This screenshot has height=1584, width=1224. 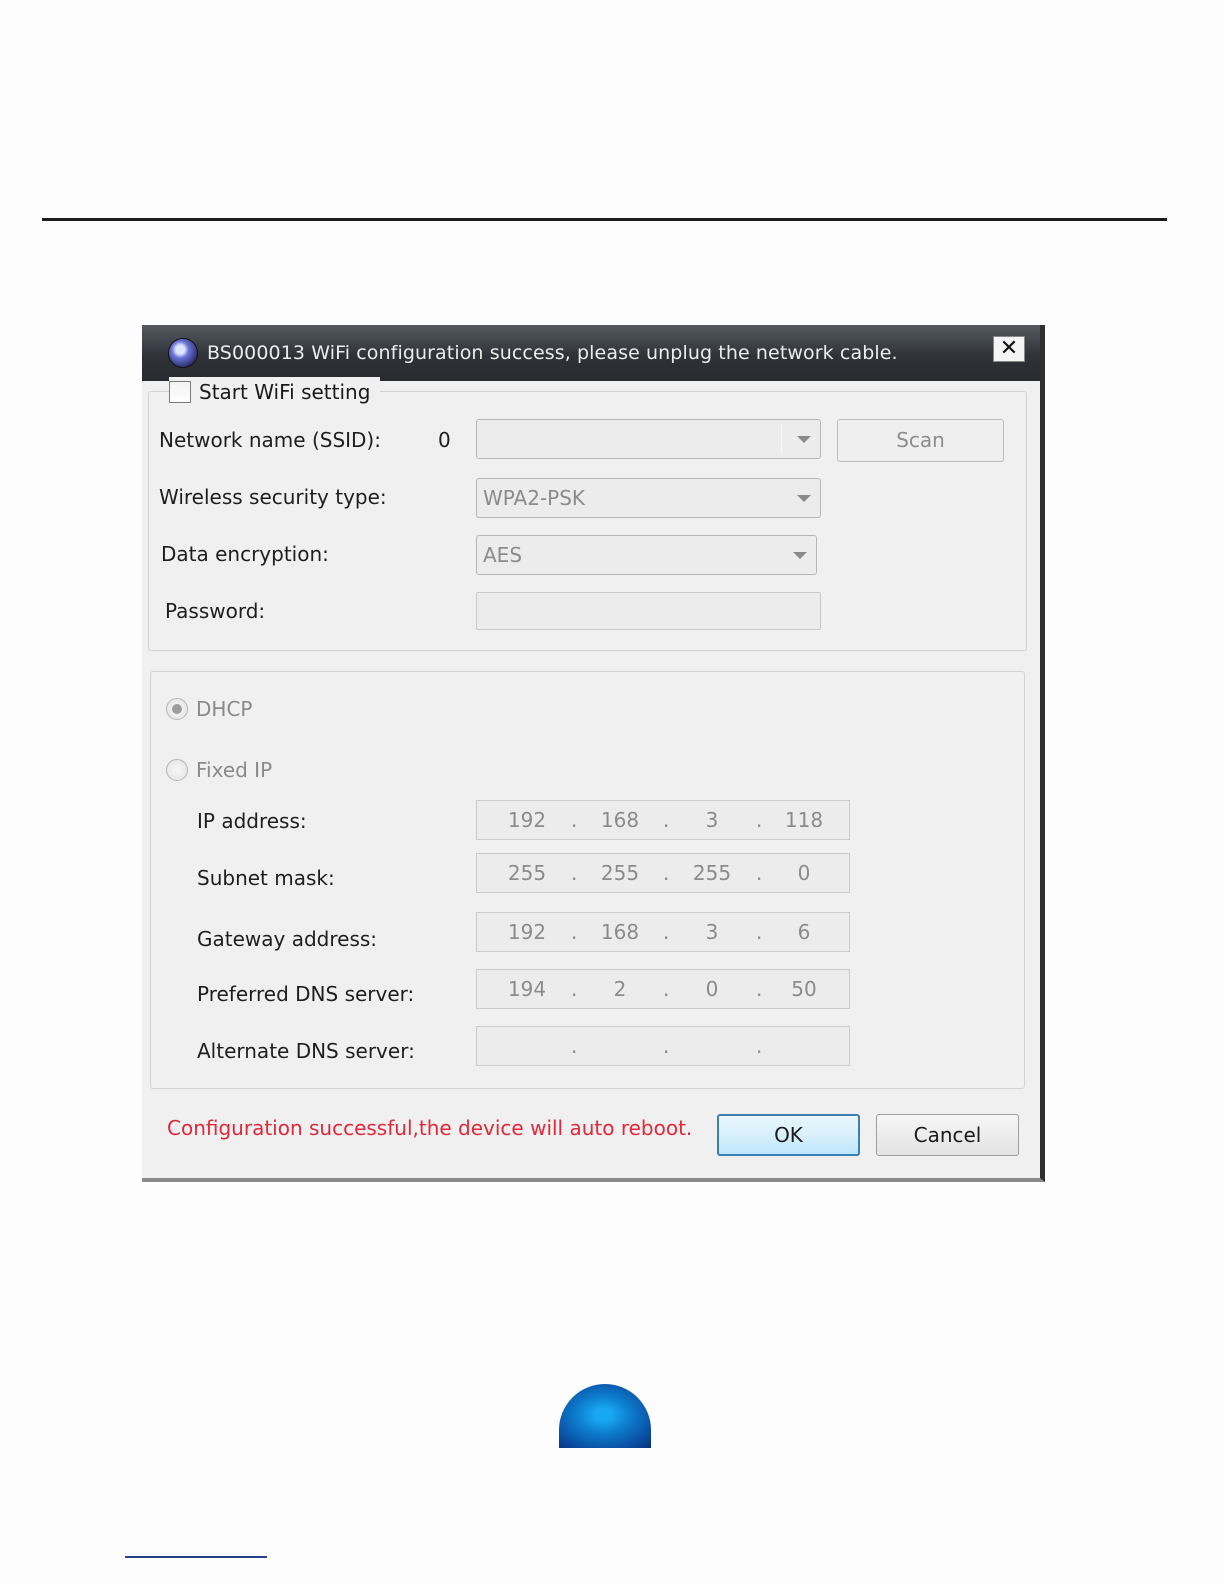 What do you see at coordinates (663, 873) in the screenshot?
I see `subnet-mask-field: 255 . 255 . 255 . 0` at bounding box center [663, 873].